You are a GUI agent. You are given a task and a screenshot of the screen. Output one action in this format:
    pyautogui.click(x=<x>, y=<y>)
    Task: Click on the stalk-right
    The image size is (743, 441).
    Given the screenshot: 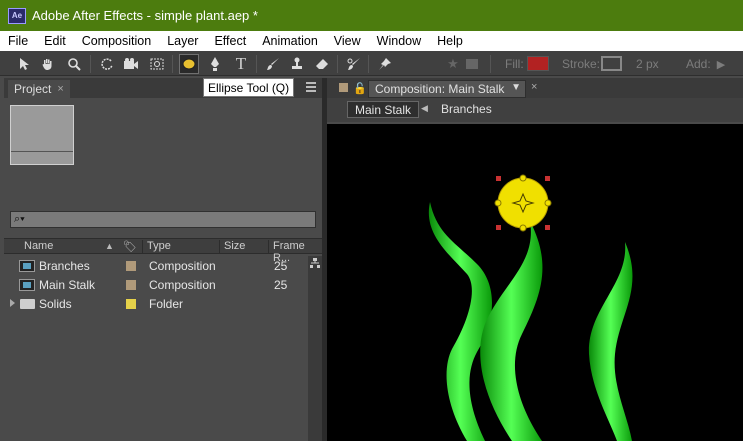 What is the action you would take?
    pyautogui.click(x=610, y=341)
    